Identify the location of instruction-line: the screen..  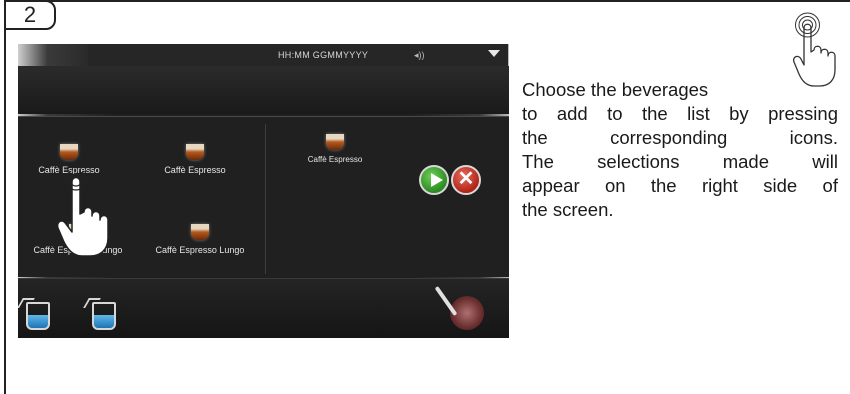
(568, 209).